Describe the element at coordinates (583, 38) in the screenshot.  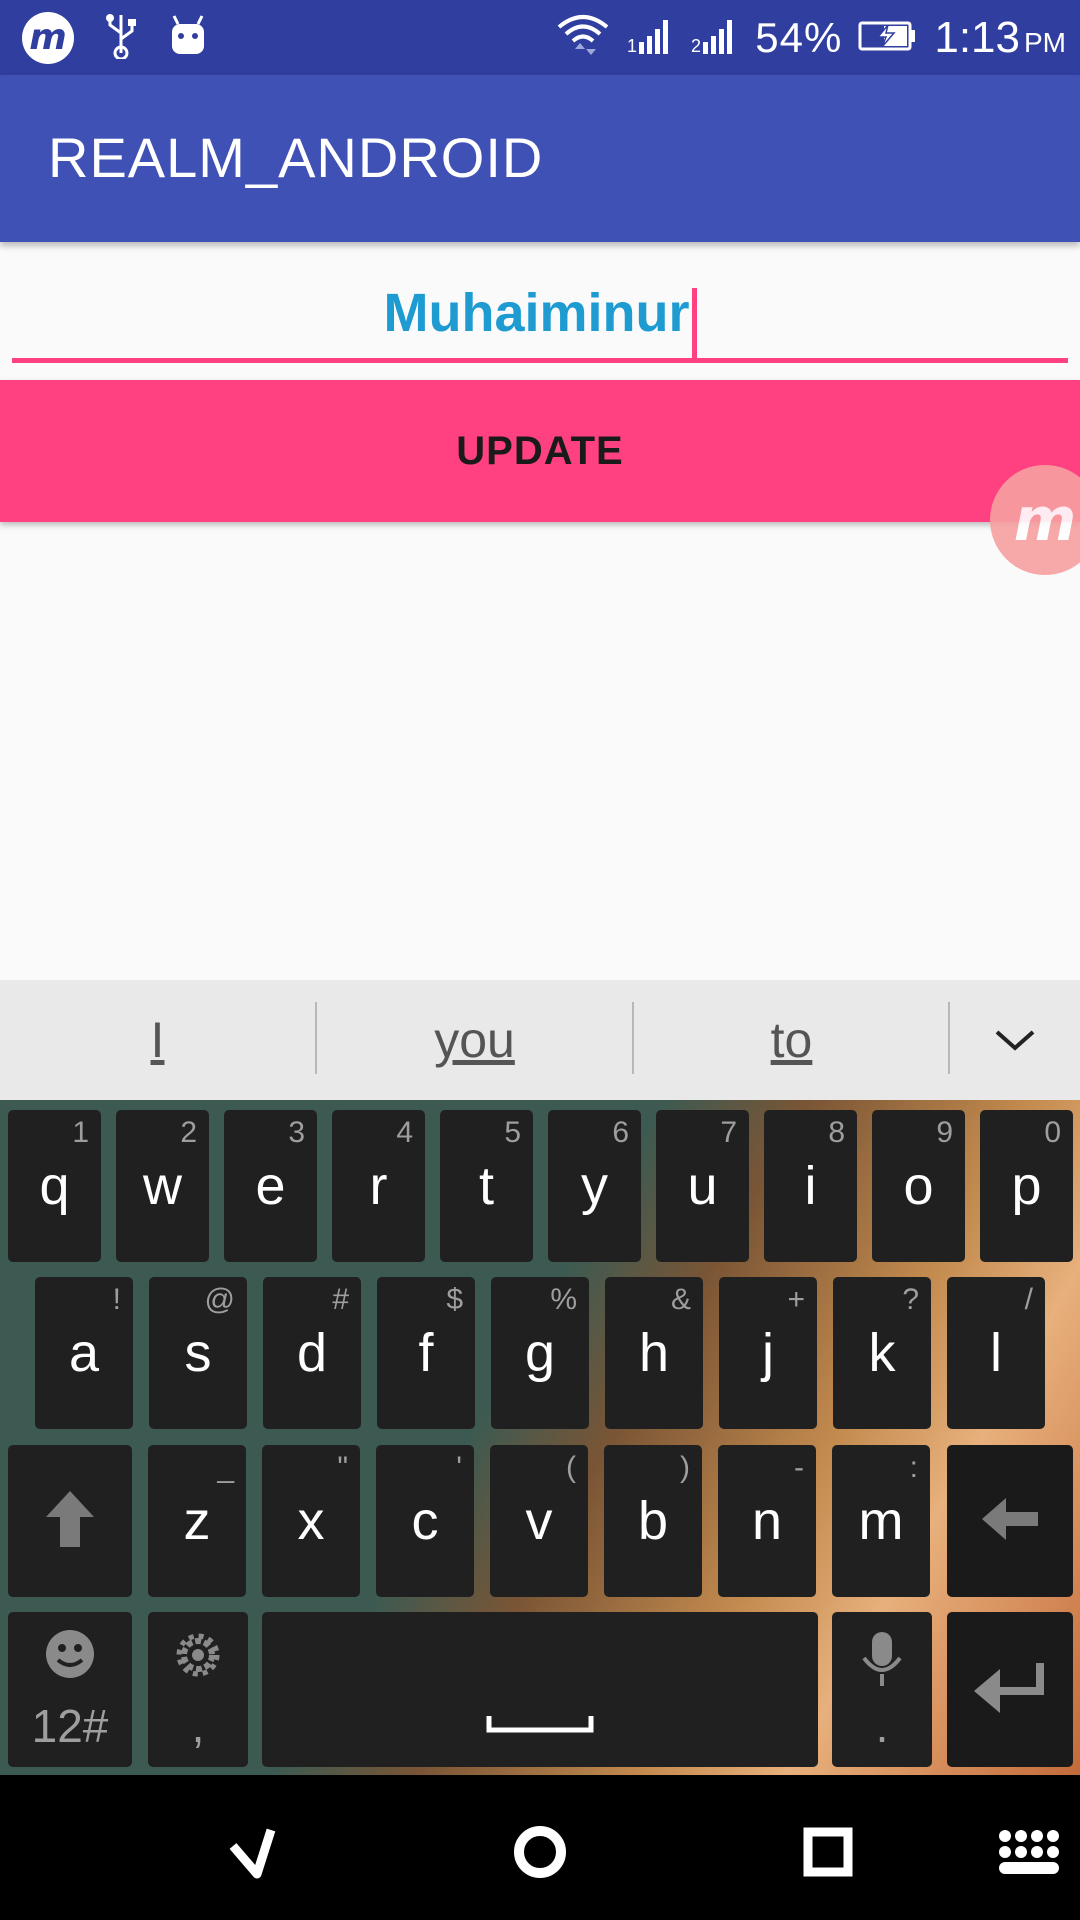
I see `wifi-icon` at that location.